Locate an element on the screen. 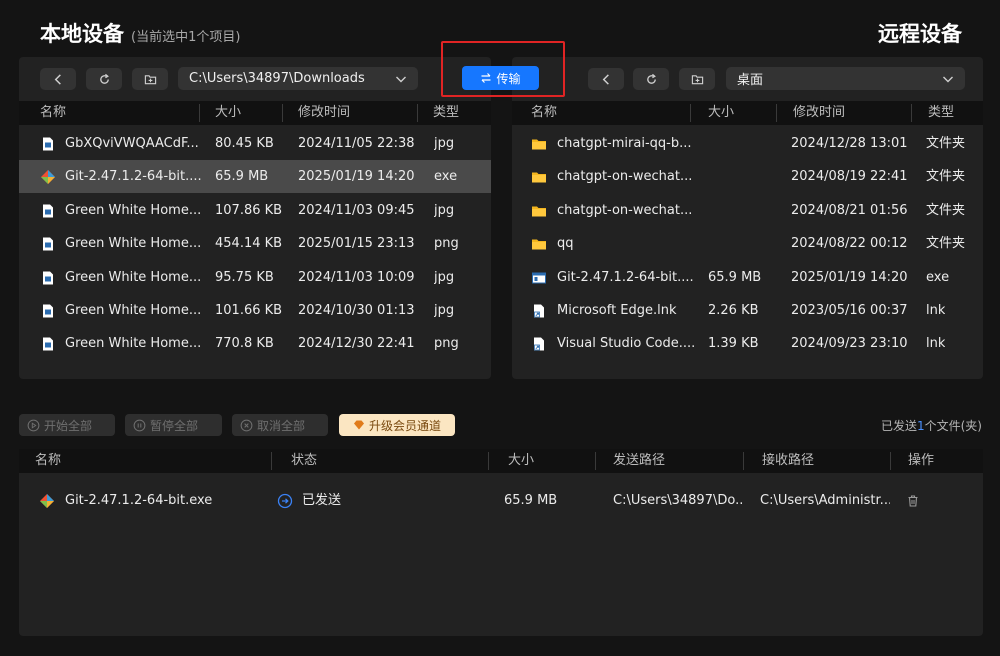  local-new-folder-button is located at coordinates (150, 79).